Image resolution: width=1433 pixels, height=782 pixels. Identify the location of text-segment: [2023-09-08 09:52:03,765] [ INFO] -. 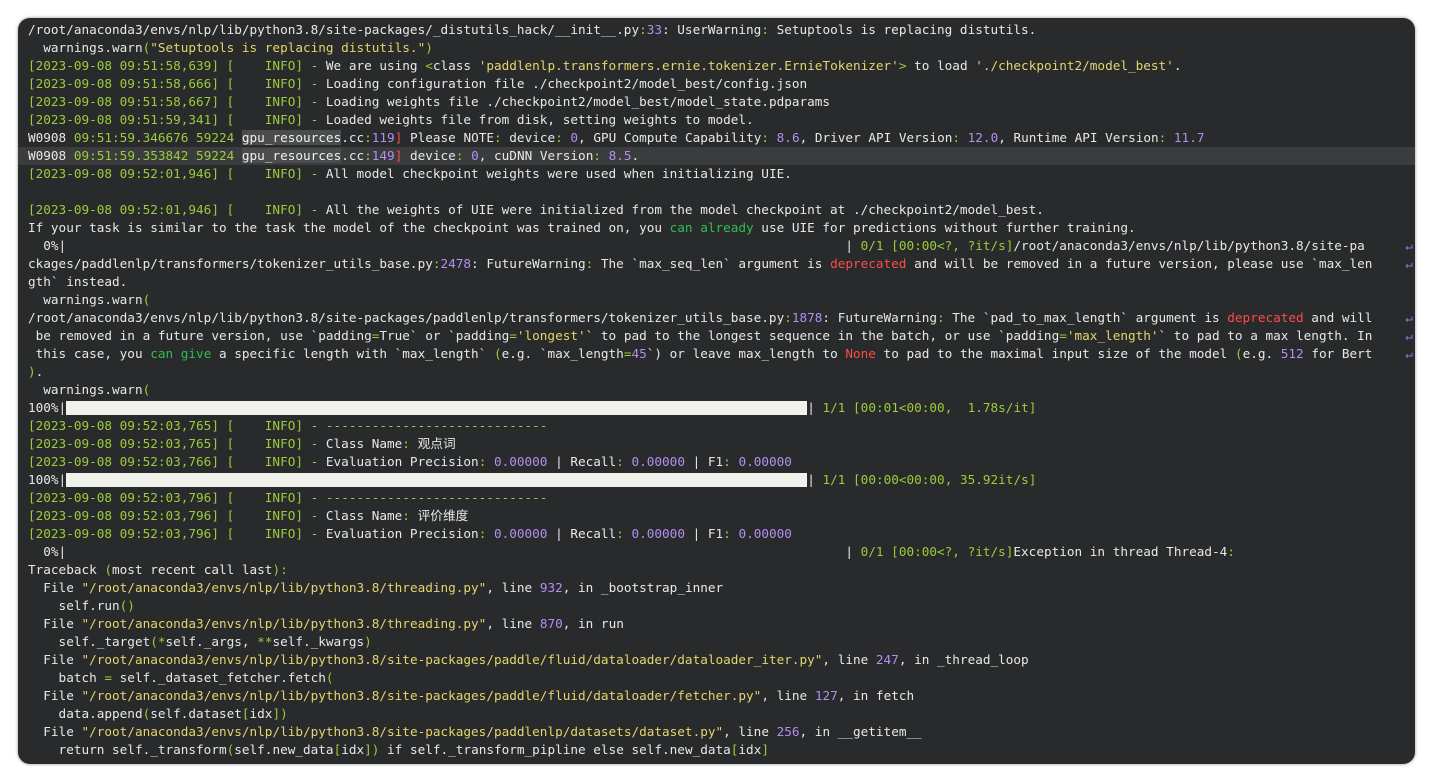
(177, 443).